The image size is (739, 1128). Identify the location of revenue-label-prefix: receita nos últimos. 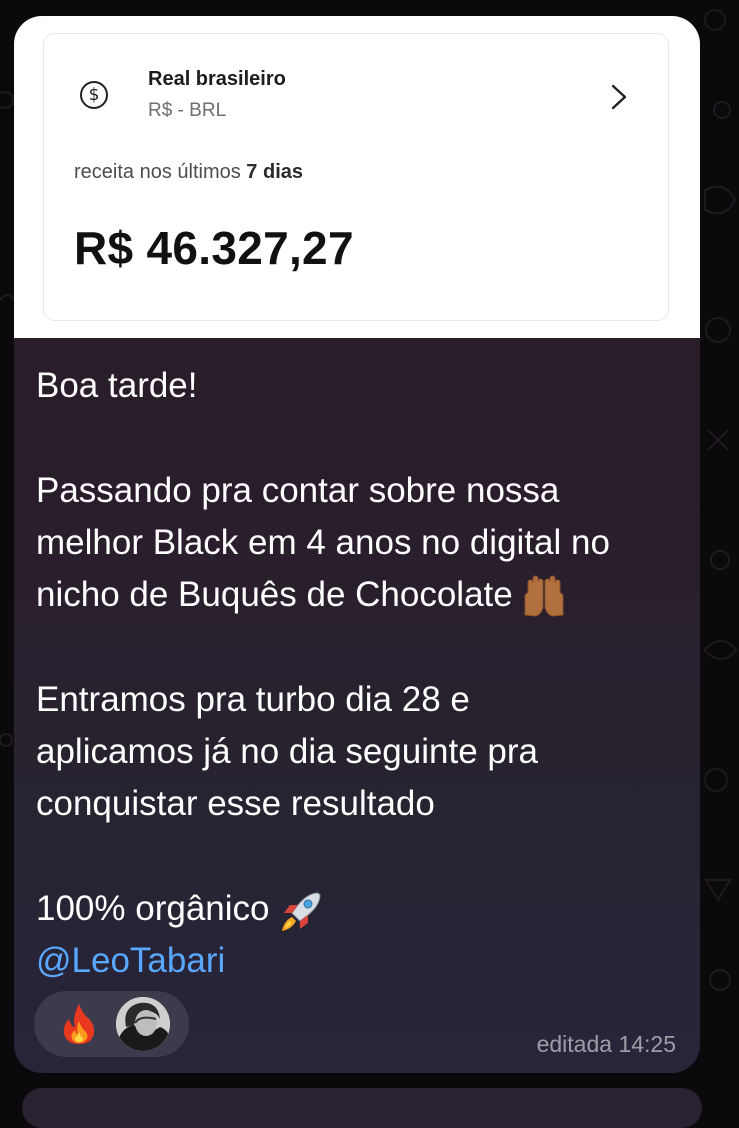
(160, 172).